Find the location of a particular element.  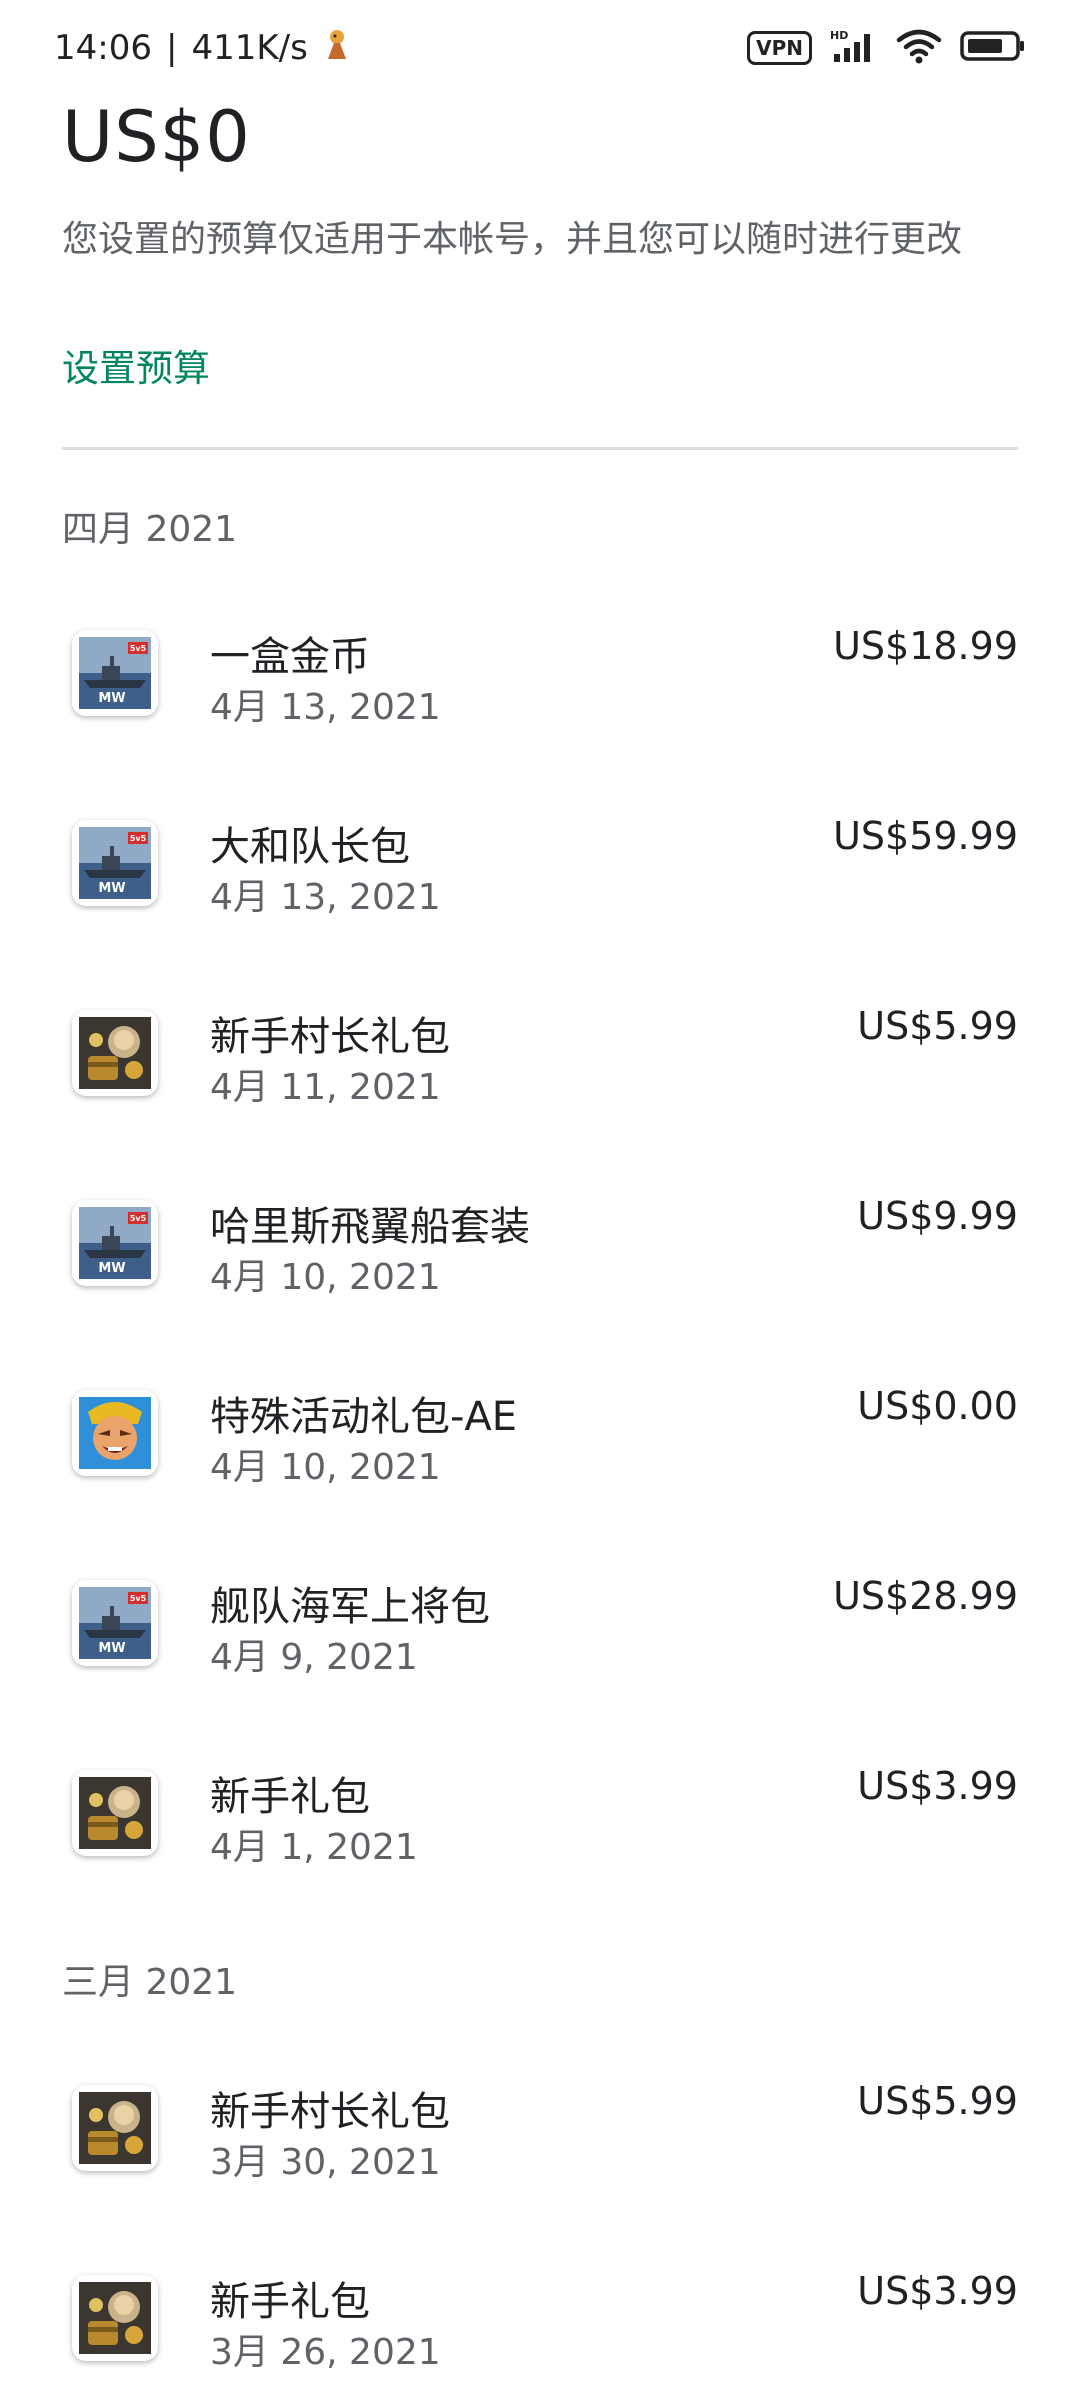

transaction-item: 5v5 MW 舰队海军上将包 4月 9, 2021 US$28.99 is located at coordinates (540, 1657).